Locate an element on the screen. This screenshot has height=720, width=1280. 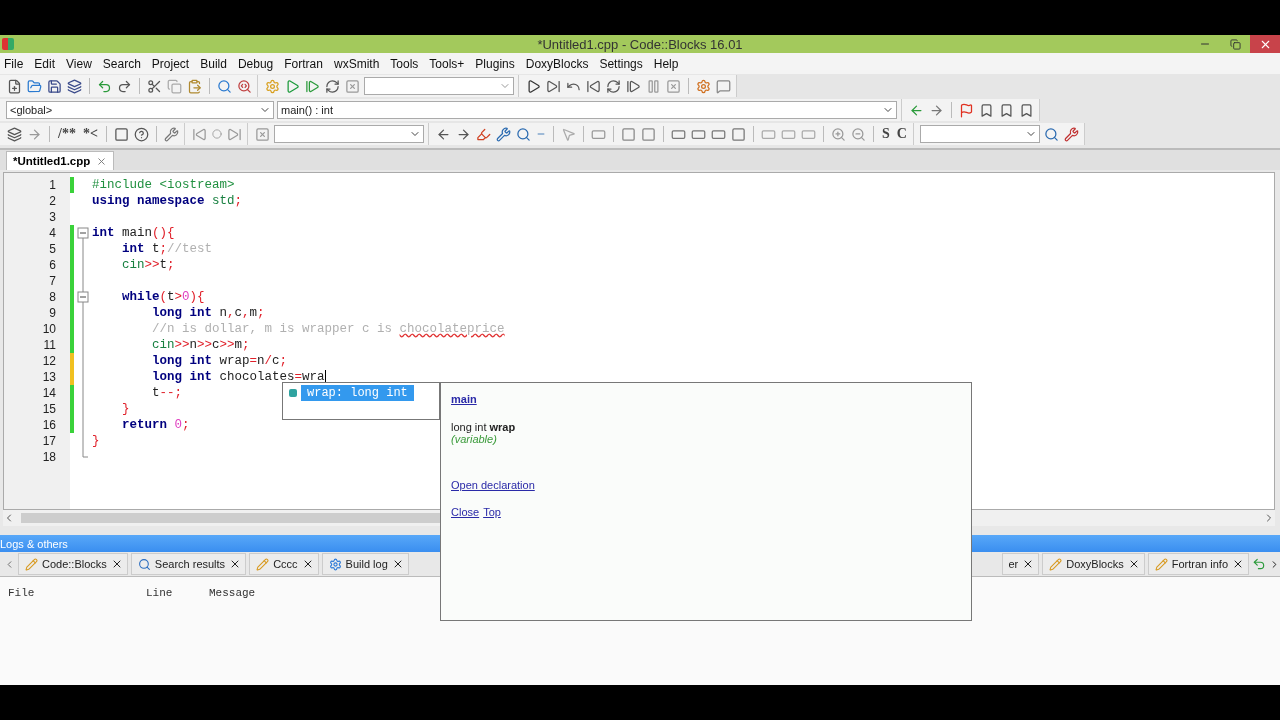
tab-label: er is located at coordinates (1013, 564).